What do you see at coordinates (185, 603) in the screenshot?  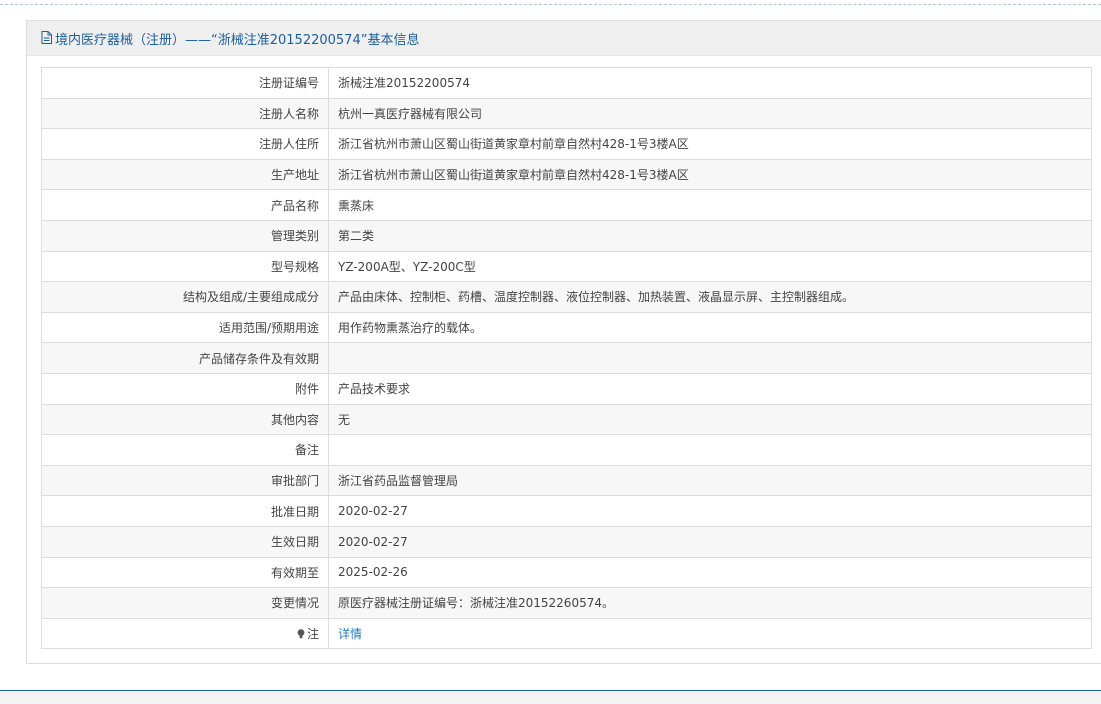 I see `row-label: 变更情况` at bounding box center [185, 603].